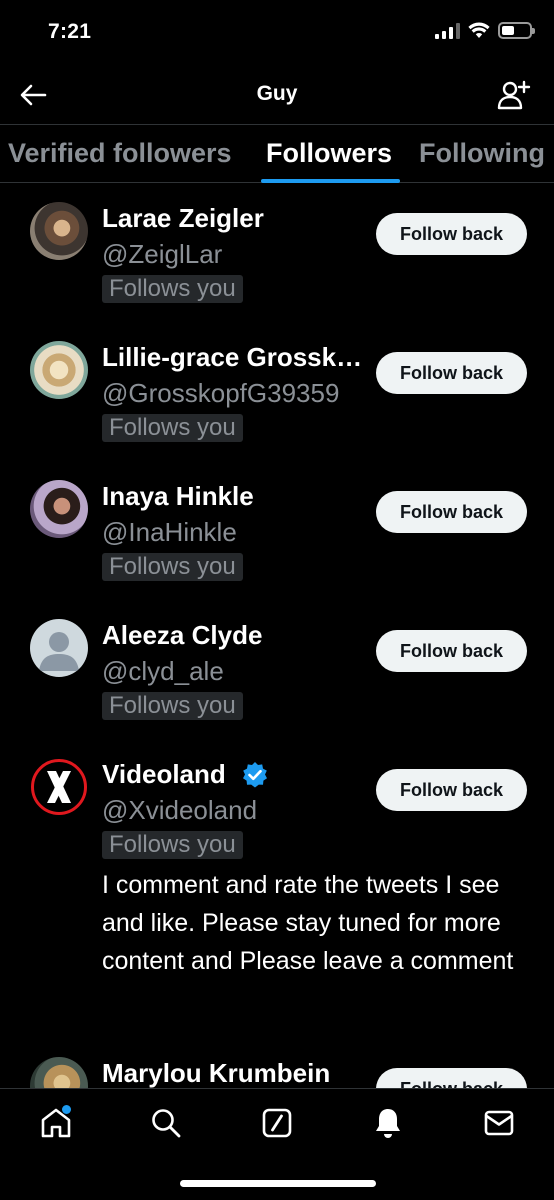 This screenshot has width=554, height=1200. What do you see at coordinates (233, 357) in the screenshot?
I see `user-name: Lillie-grace Grosskopf` at bounding box center [233, 357].